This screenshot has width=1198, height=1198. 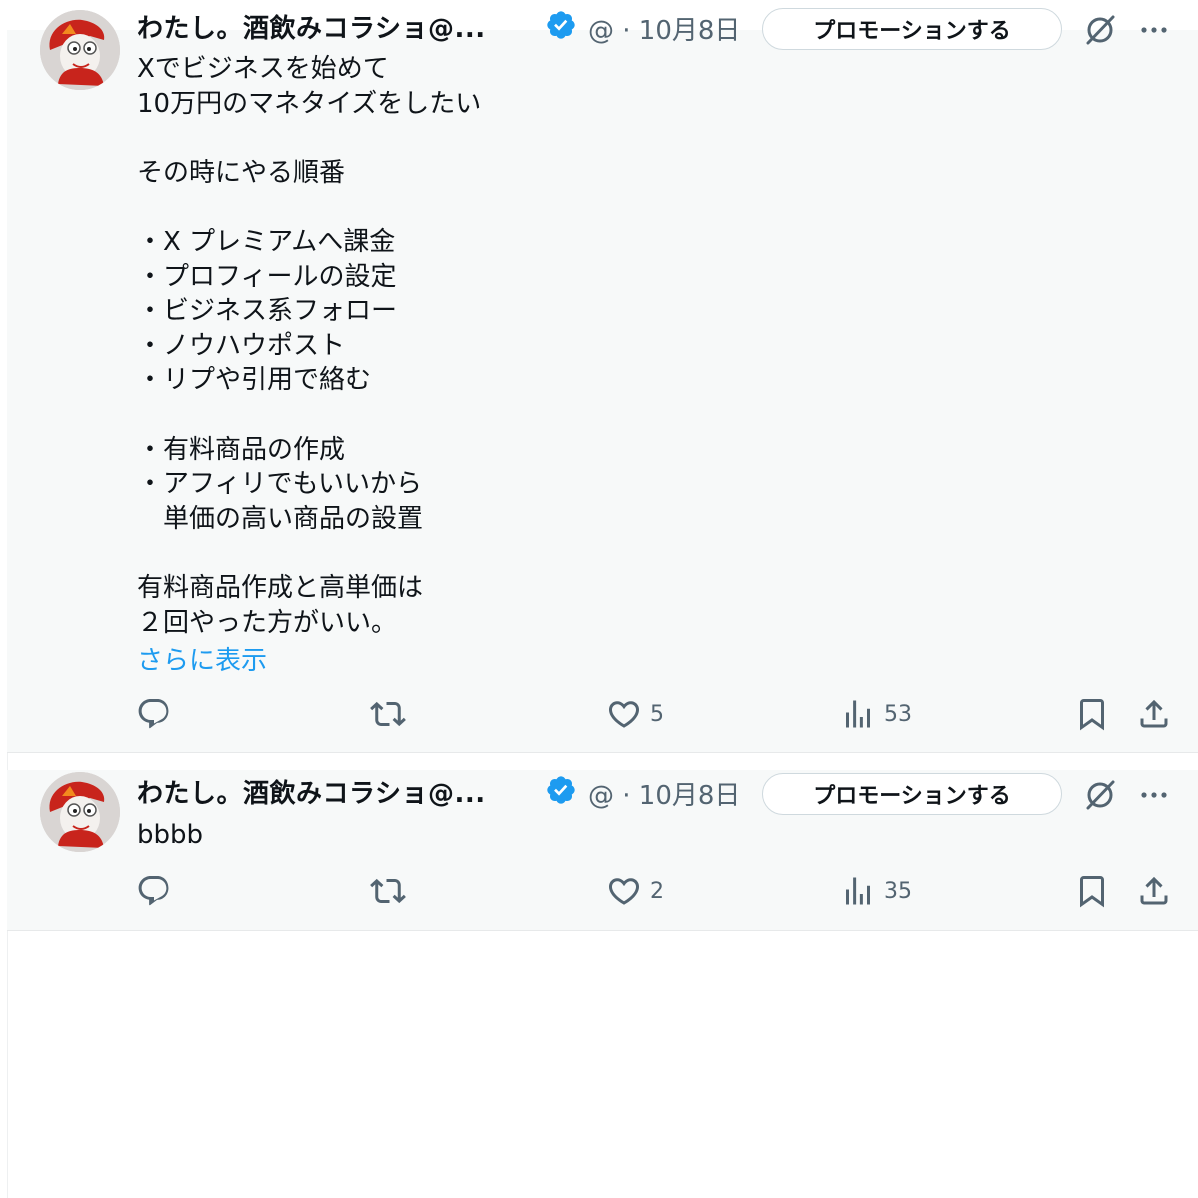 I want to click on like-button: 2, so click(x=635, y=891).